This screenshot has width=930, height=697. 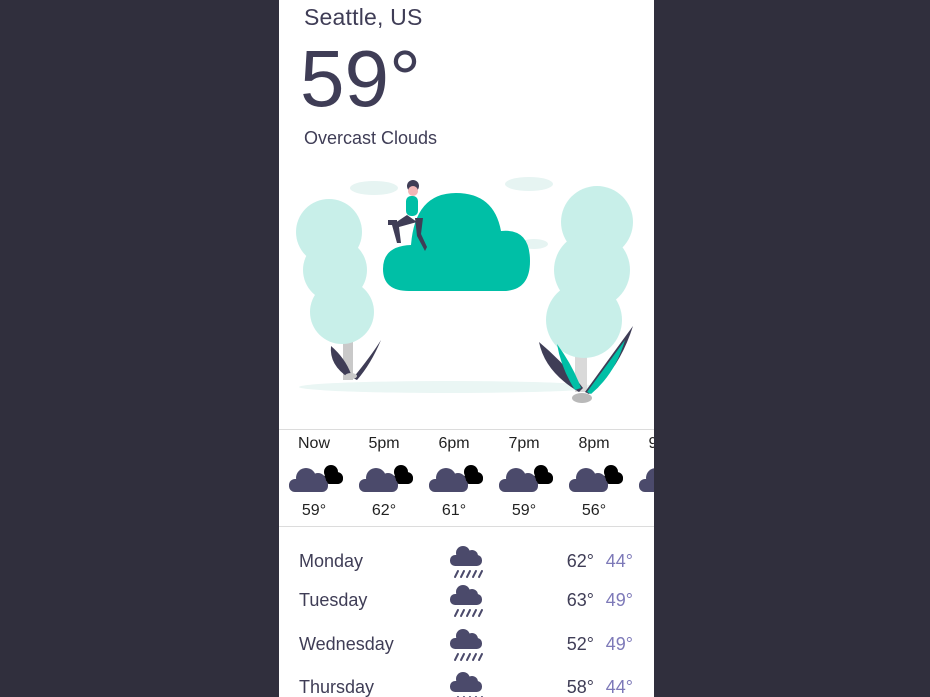 I want to click on daily-row: Monday 62° 44°, so click(x=466, y=556).